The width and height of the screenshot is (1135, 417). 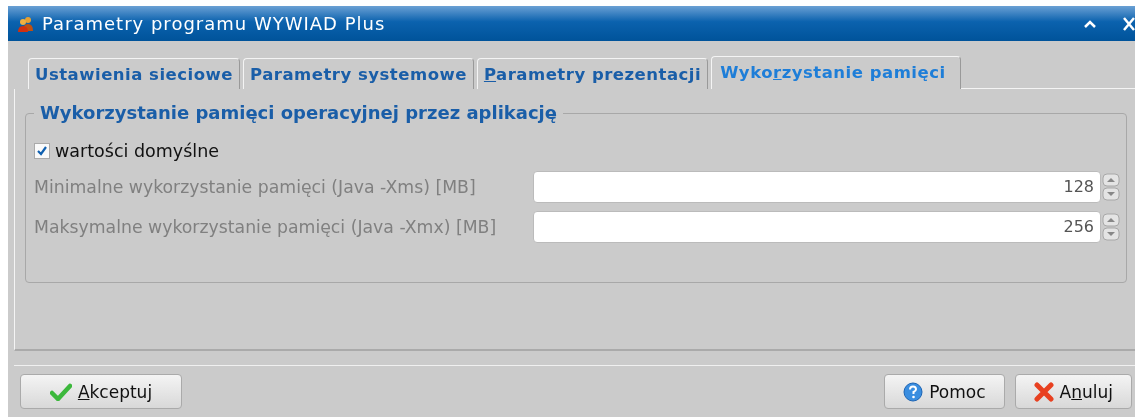 I want to click on collapse-icon, so click(x=1090, y=23).